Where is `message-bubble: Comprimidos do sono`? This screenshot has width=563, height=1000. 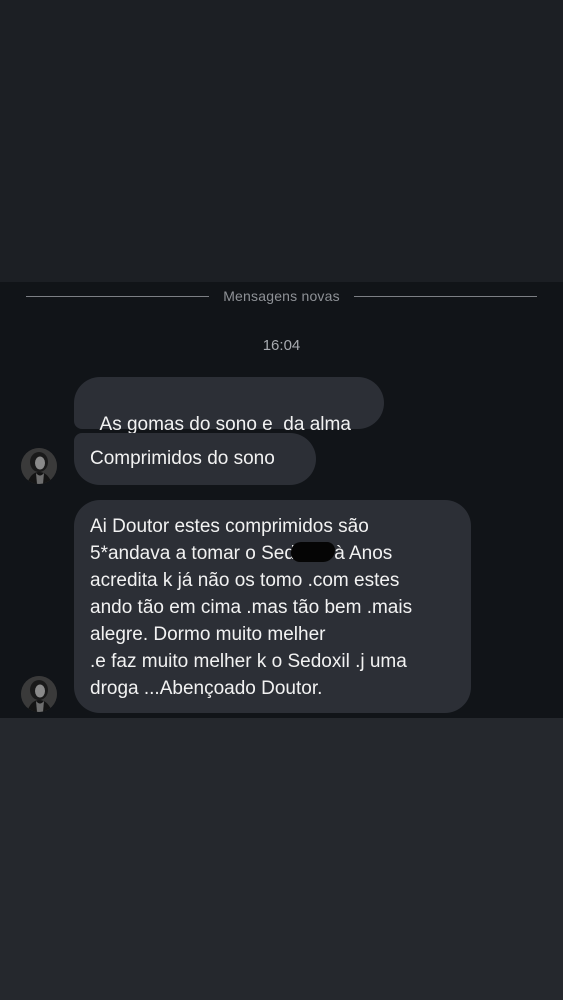 message-bubble: Comprimidos do sono is located at coordinates (195, 459).